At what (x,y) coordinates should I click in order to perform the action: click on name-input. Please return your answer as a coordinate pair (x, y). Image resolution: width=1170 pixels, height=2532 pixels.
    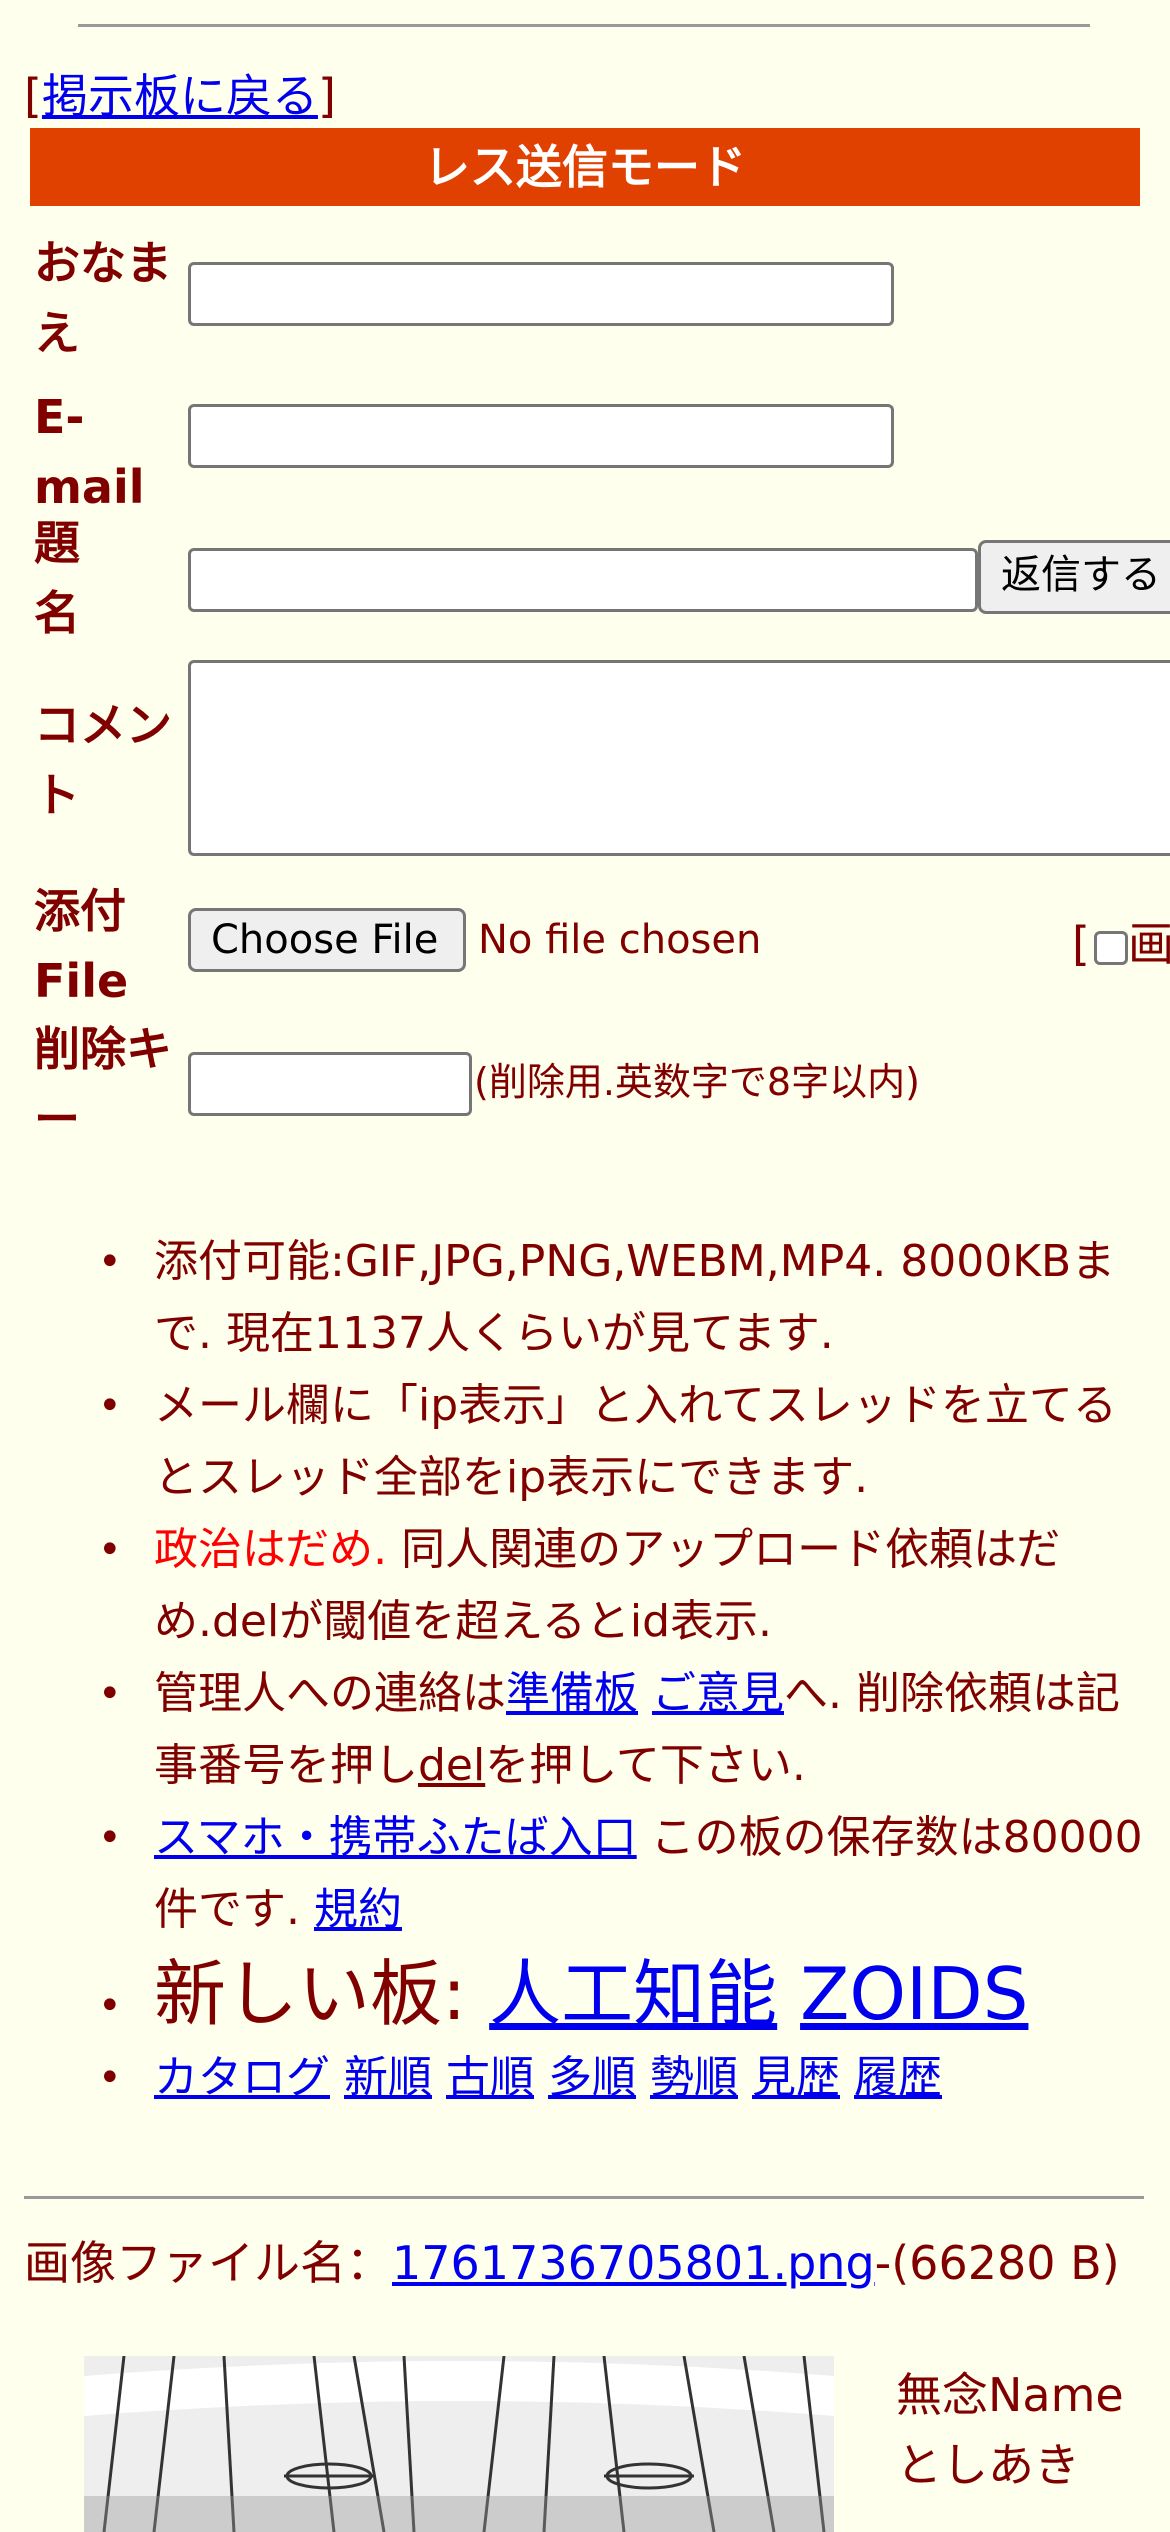
    Looking at the image, I should click on (541, 294).